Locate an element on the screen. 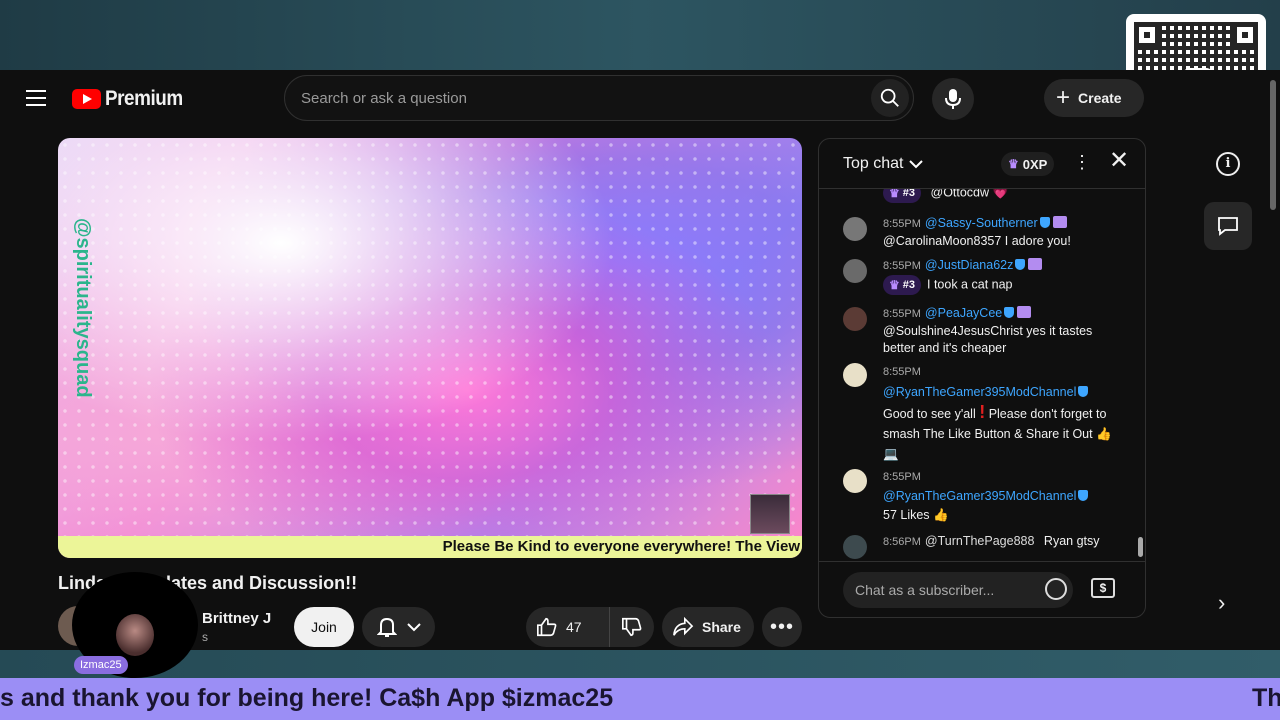 The width and height of the screenshot is (1280, 720). like-dislike-group: 47 is located at coordinates (590, 627).